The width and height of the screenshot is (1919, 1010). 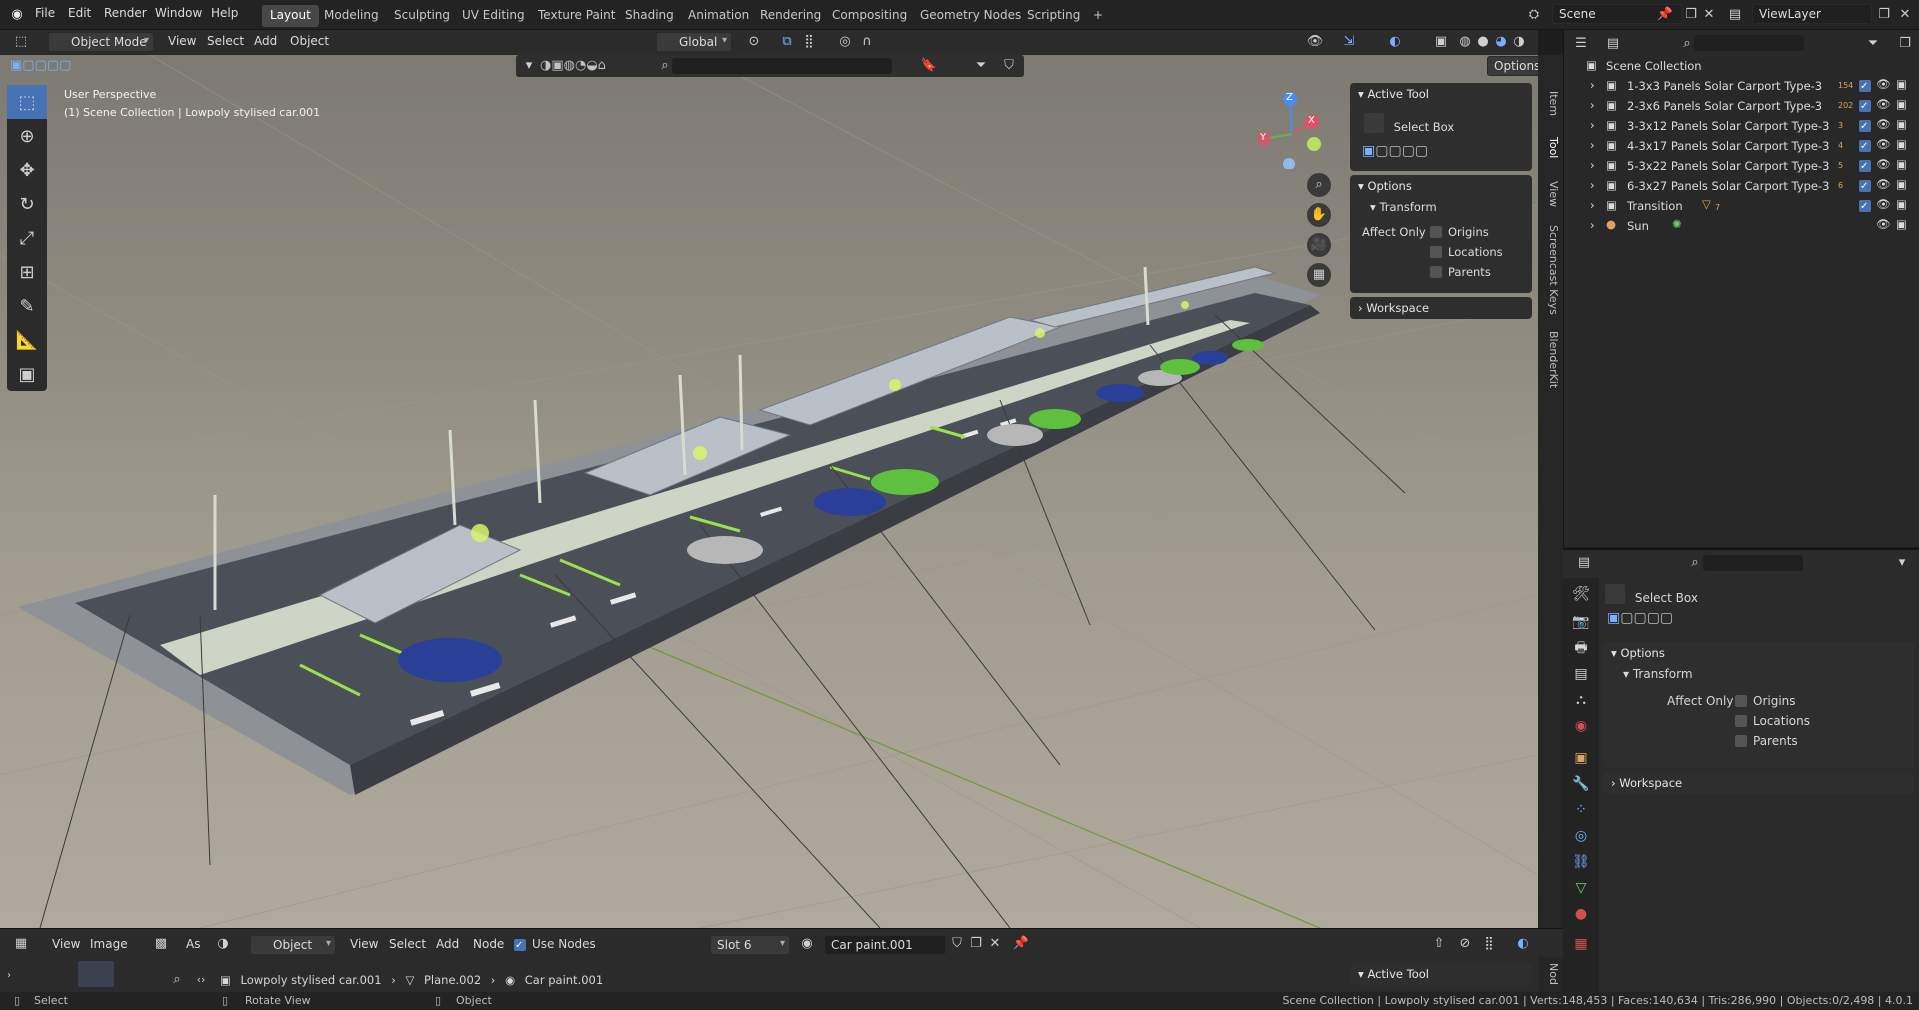 What do you see at coordinates (1581, 944) in the screenshot?
I see `texture-tab-icon: ▦` at bounding box center [1581, 944].